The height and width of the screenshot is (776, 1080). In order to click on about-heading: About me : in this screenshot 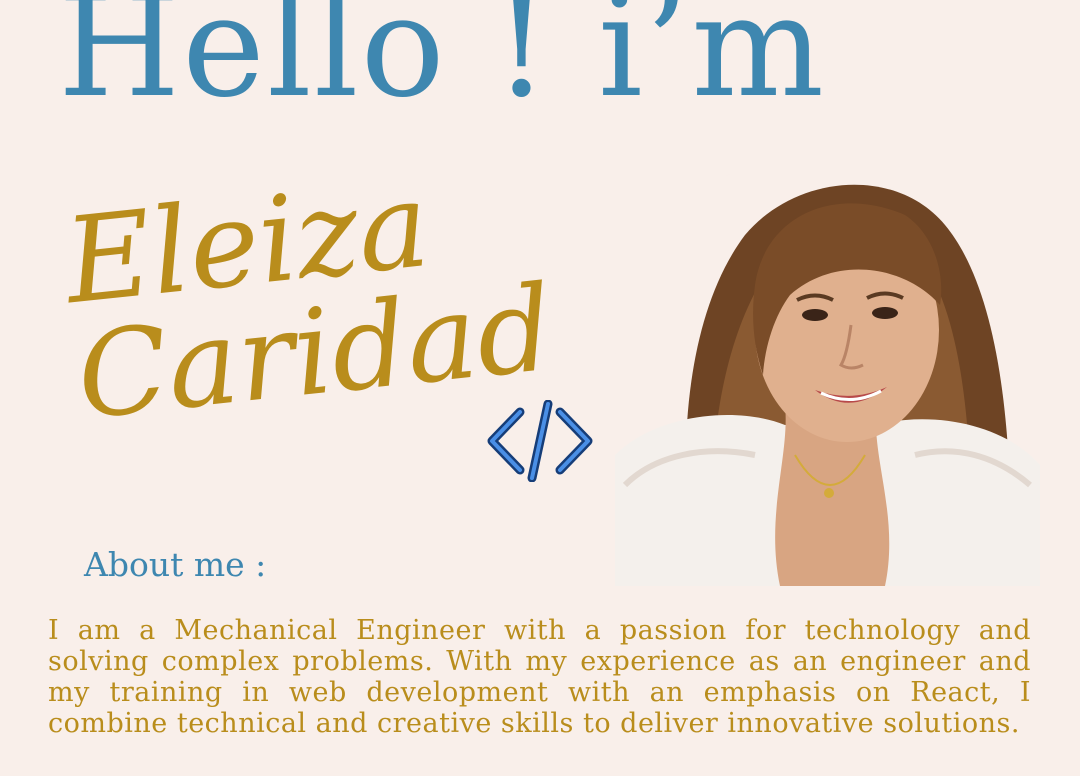, I will do `click(175, 564)`.